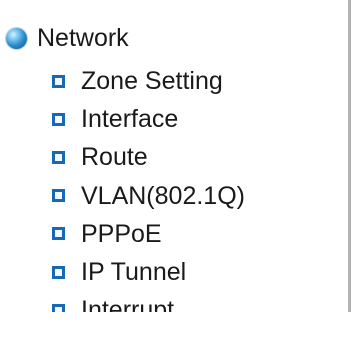  I want to click on menu-item-vlan: VLAN(802.1Q), so click(148, 196).